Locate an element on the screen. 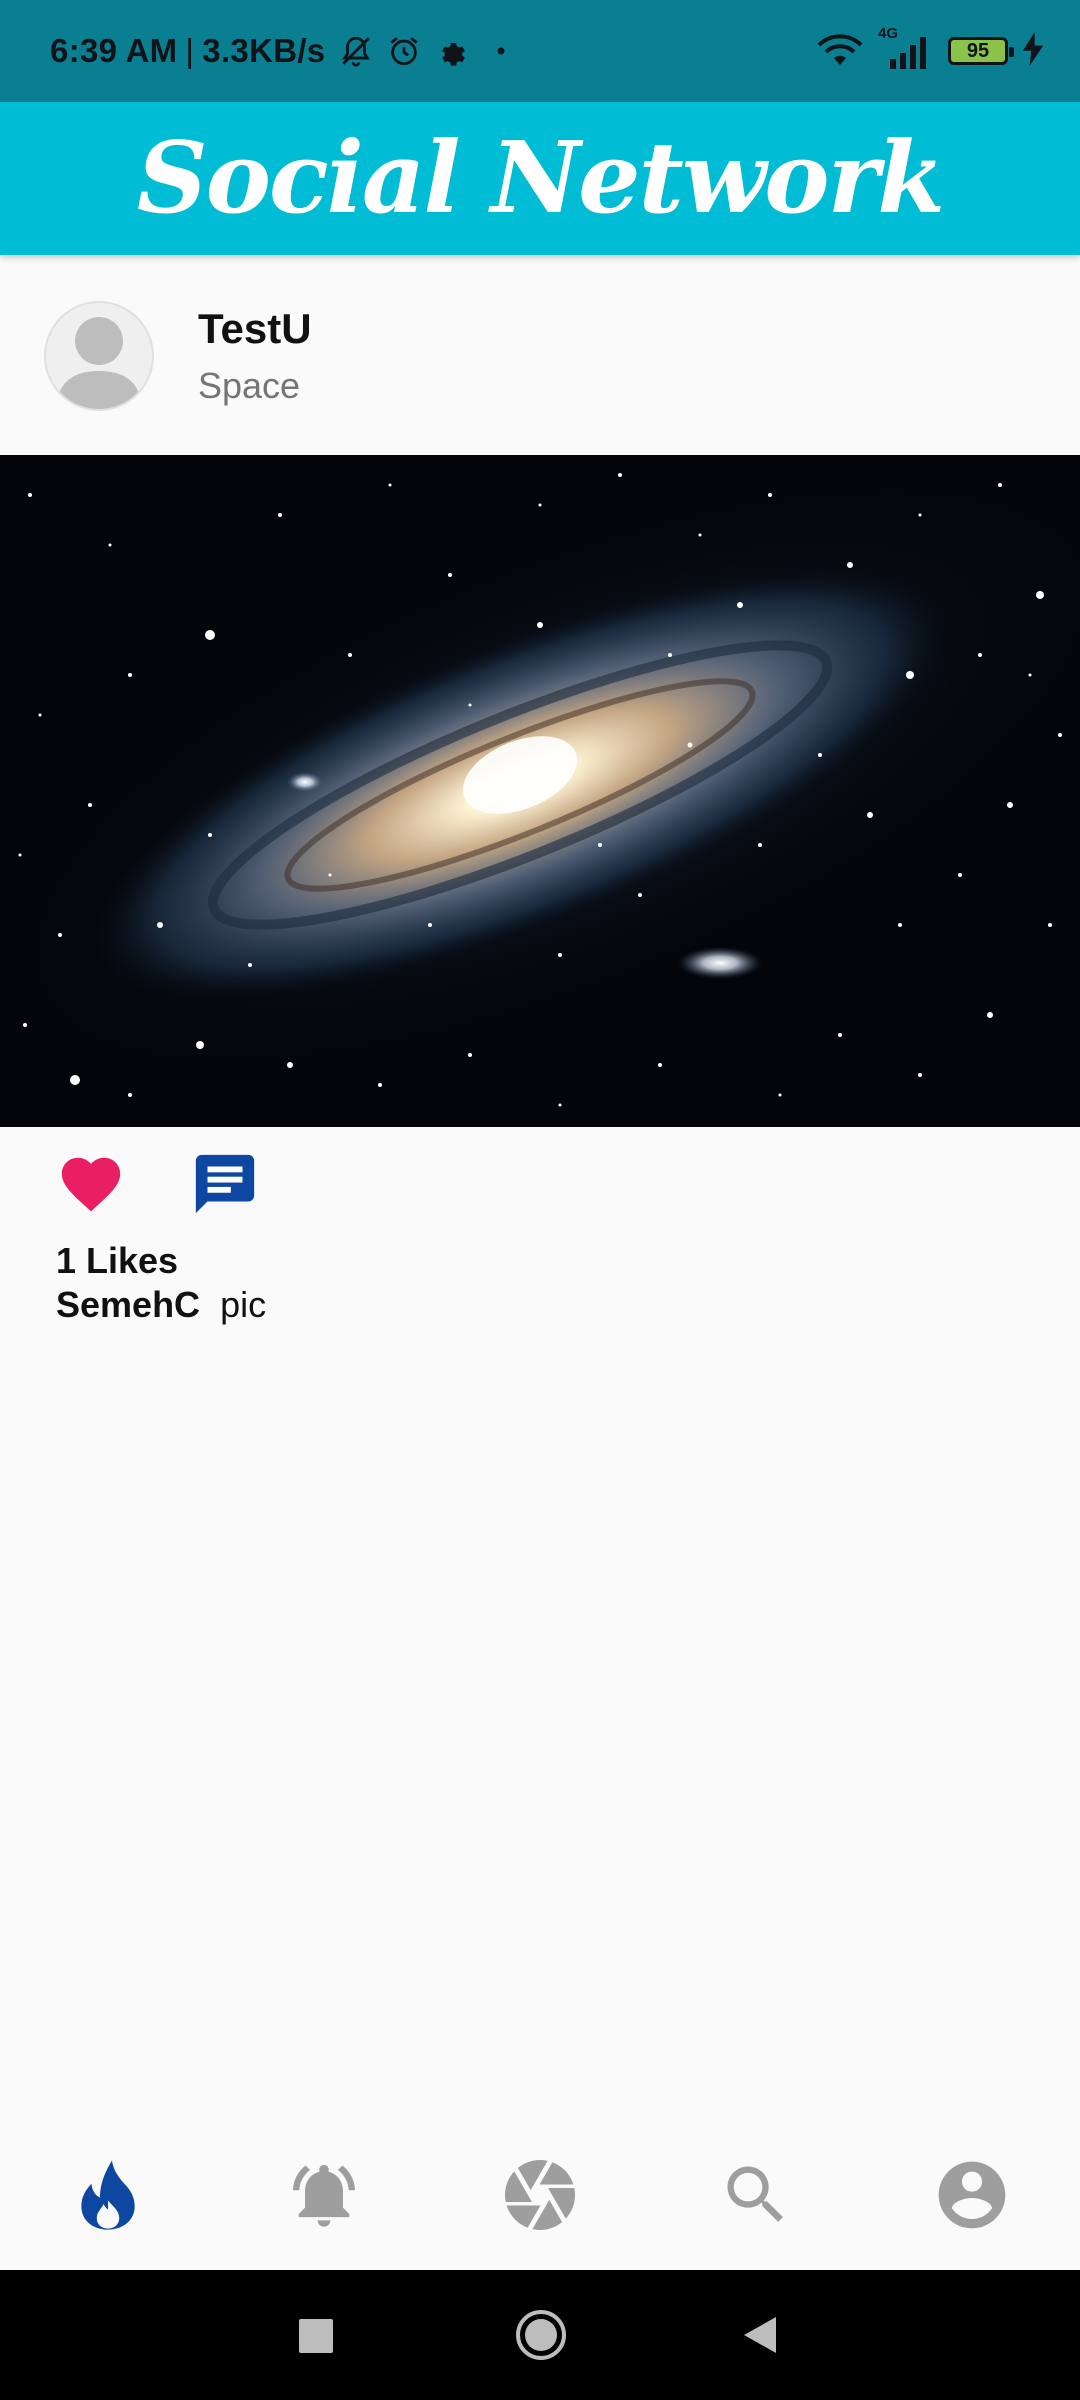 The height and width of the screenshot is (2400, 1080). status-left: 6:39 AM | 3.3KB/s is located at coordinates (277, 51).